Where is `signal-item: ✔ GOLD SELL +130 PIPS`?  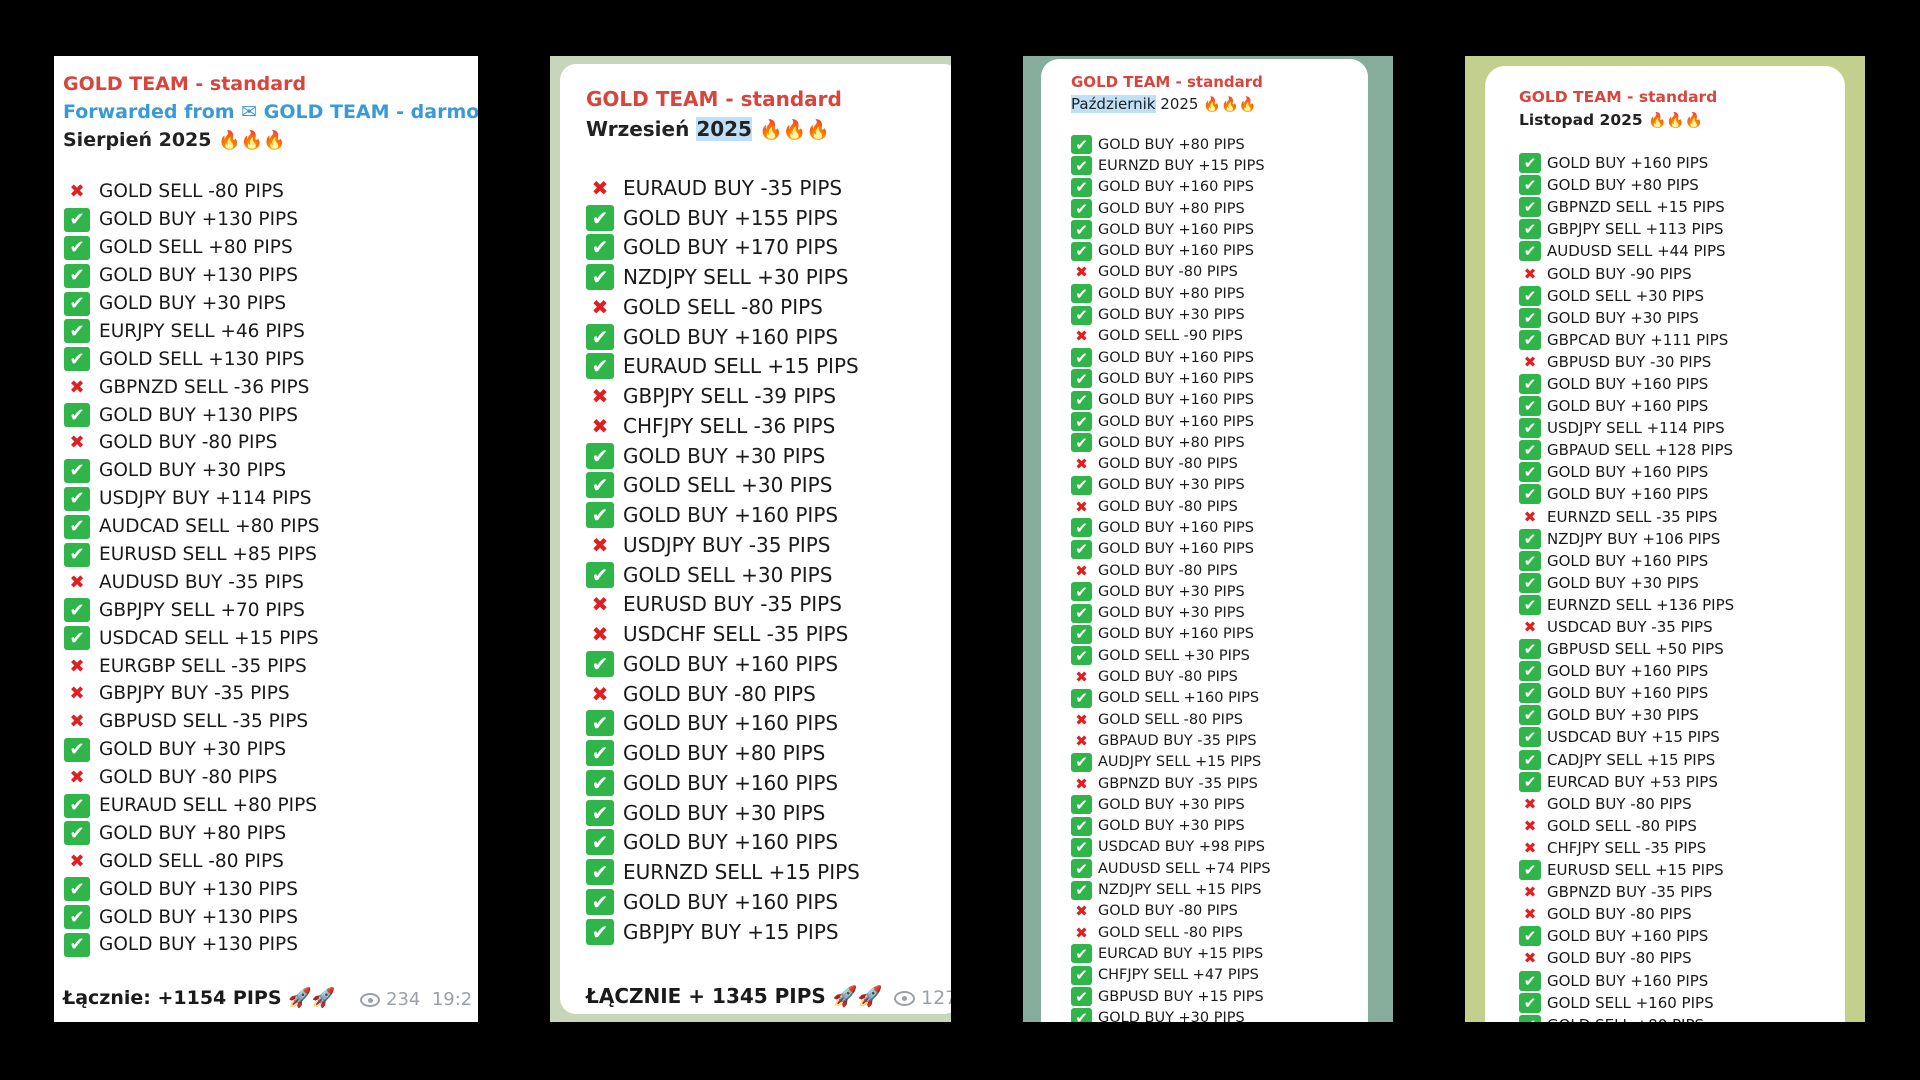 signal-item: ✔ GOLD SELL +130 PIPS is located at coordinates (192, 359).